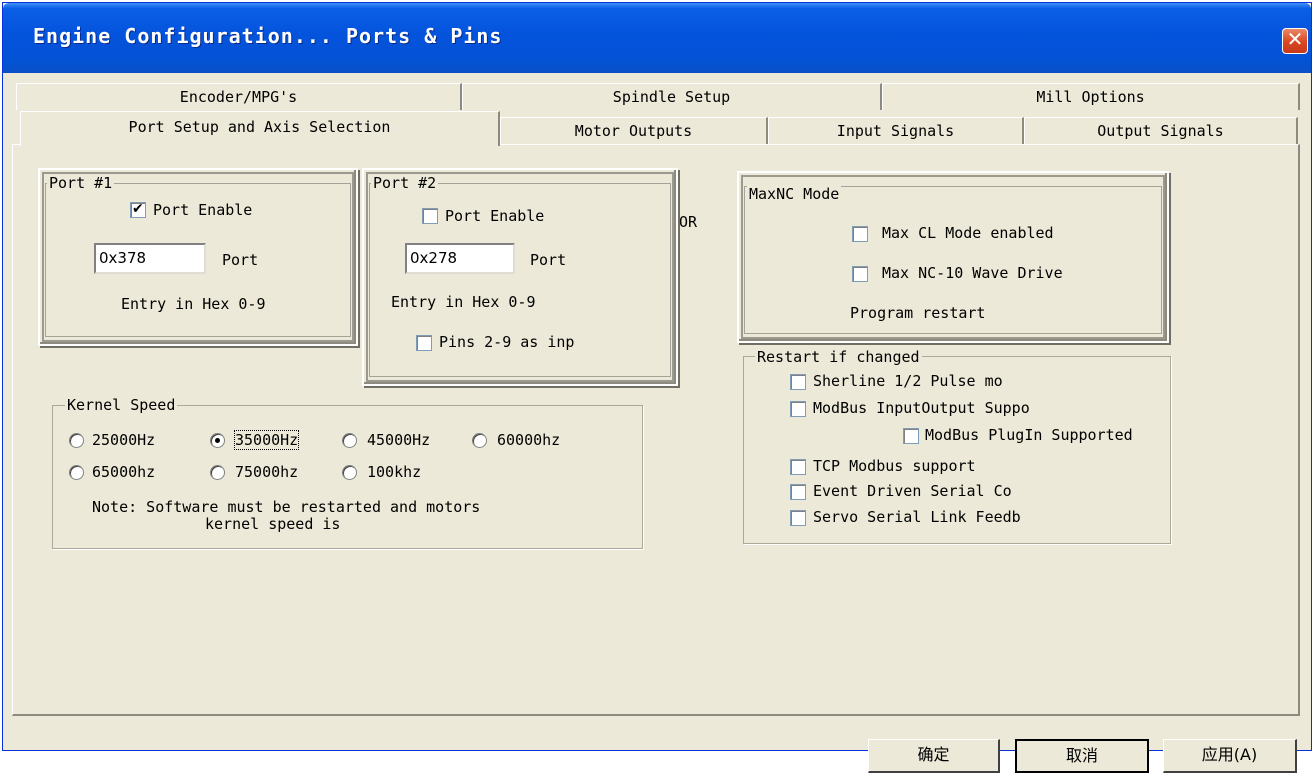  What do you see at coordinates (798, 492) in the screenshot?
I see `event-serial-checkbox` at bounding box center [798, 492].